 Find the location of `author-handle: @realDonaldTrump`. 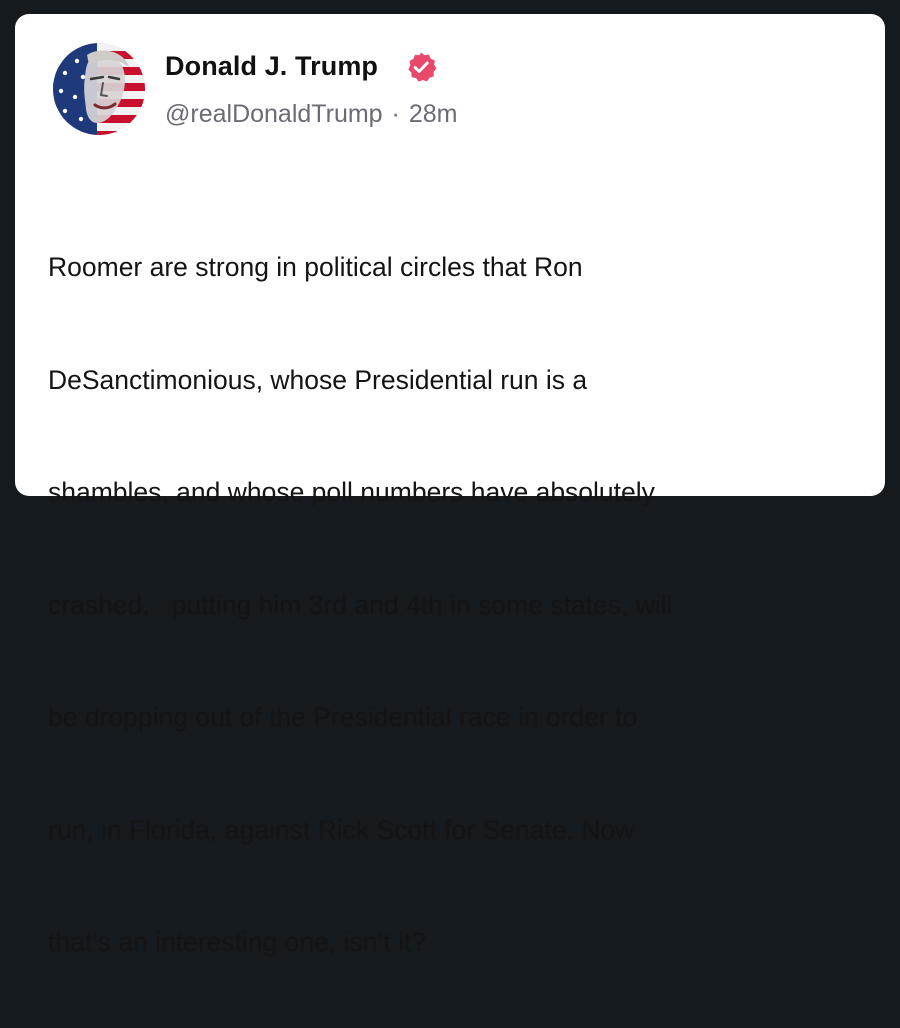

author-handle: @realDonaldTrump is located at coordinates (274, 114).